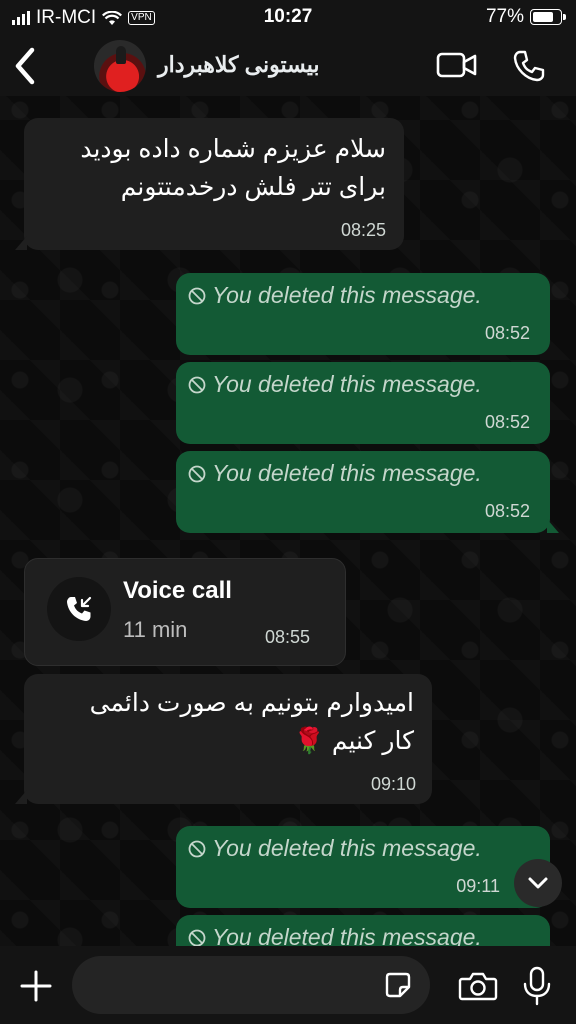 This screenshot has height=1024, width=576. Describe the element at coordinates (79, 608) in the screenshot. I see `incoming-call-icon` at that location.